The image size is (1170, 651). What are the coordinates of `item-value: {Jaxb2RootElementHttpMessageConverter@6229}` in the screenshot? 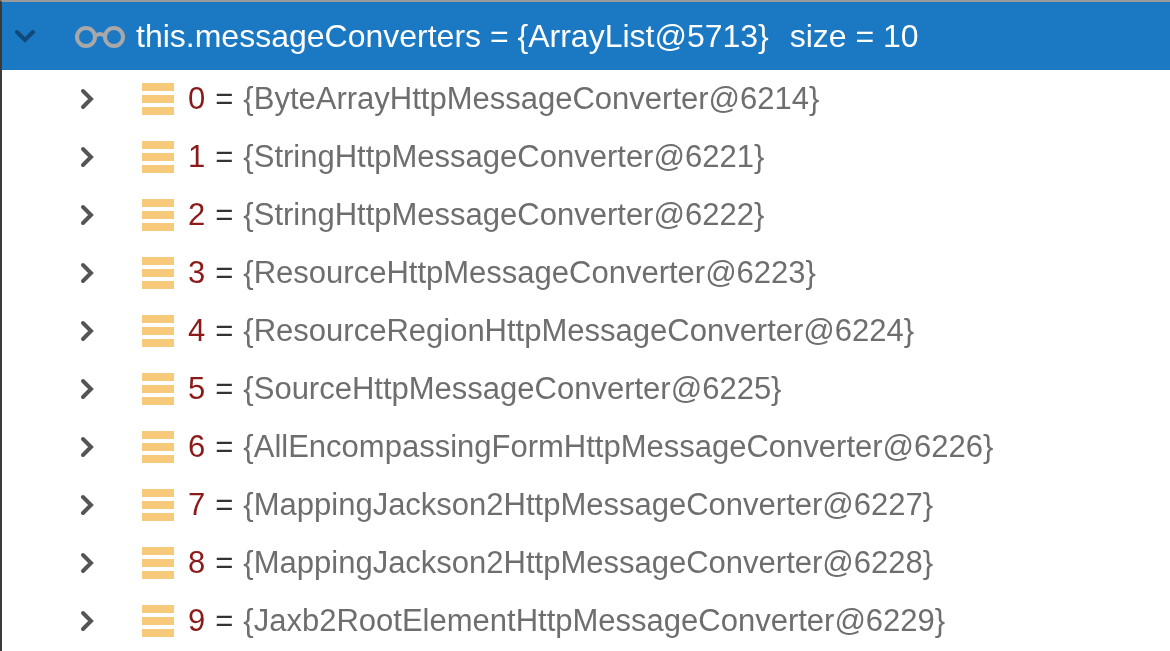 It's located at (594, 620).